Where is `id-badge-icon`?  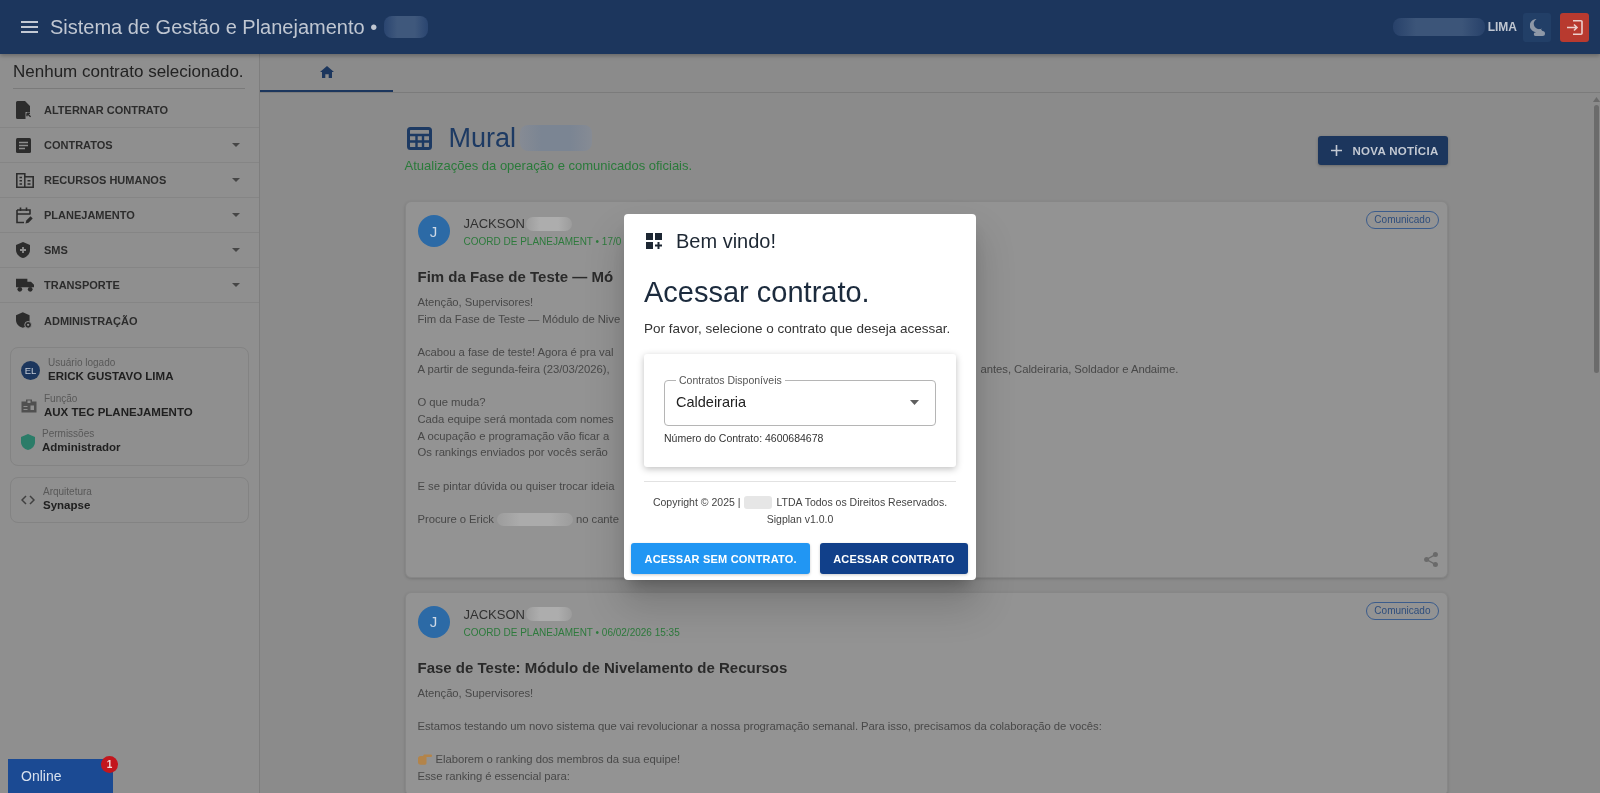 id-badge-icon is located at coordinates (29, 406).